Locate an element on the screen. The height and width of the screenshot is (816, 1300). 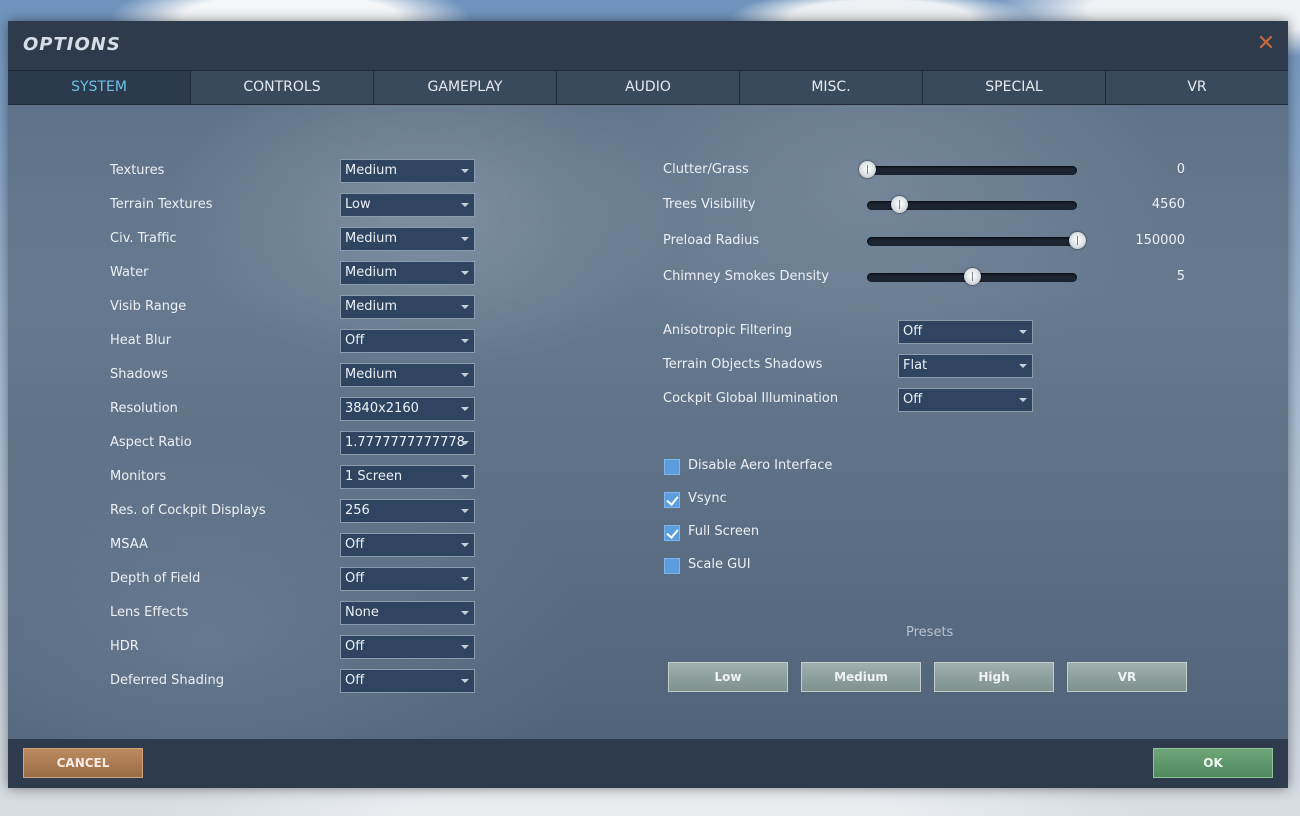
dropdown-value: 1 Screen is located at coordinates (374, 476).